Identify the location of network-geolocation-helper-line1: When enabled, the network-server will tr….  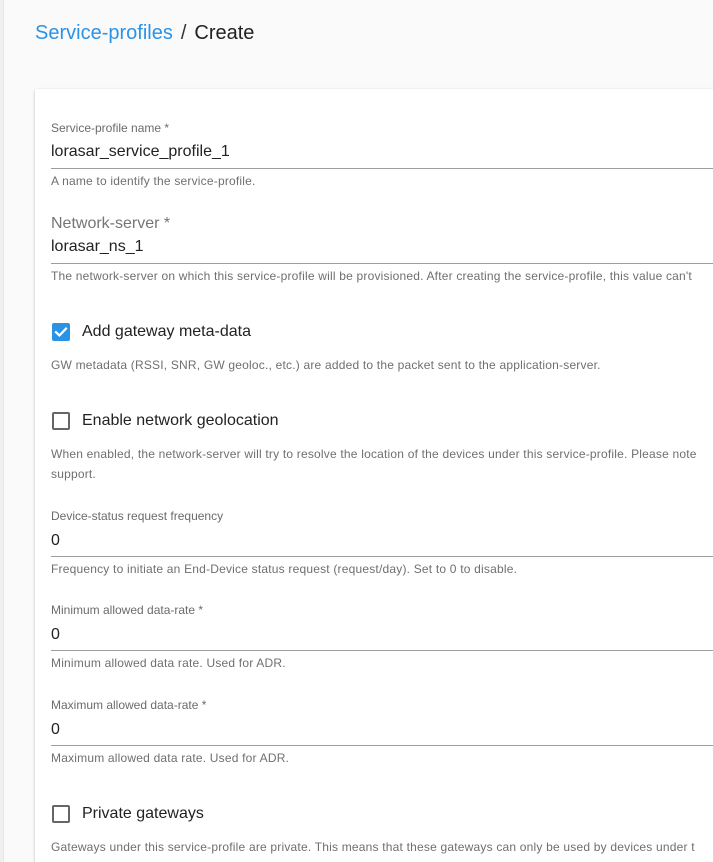
(374, 454).